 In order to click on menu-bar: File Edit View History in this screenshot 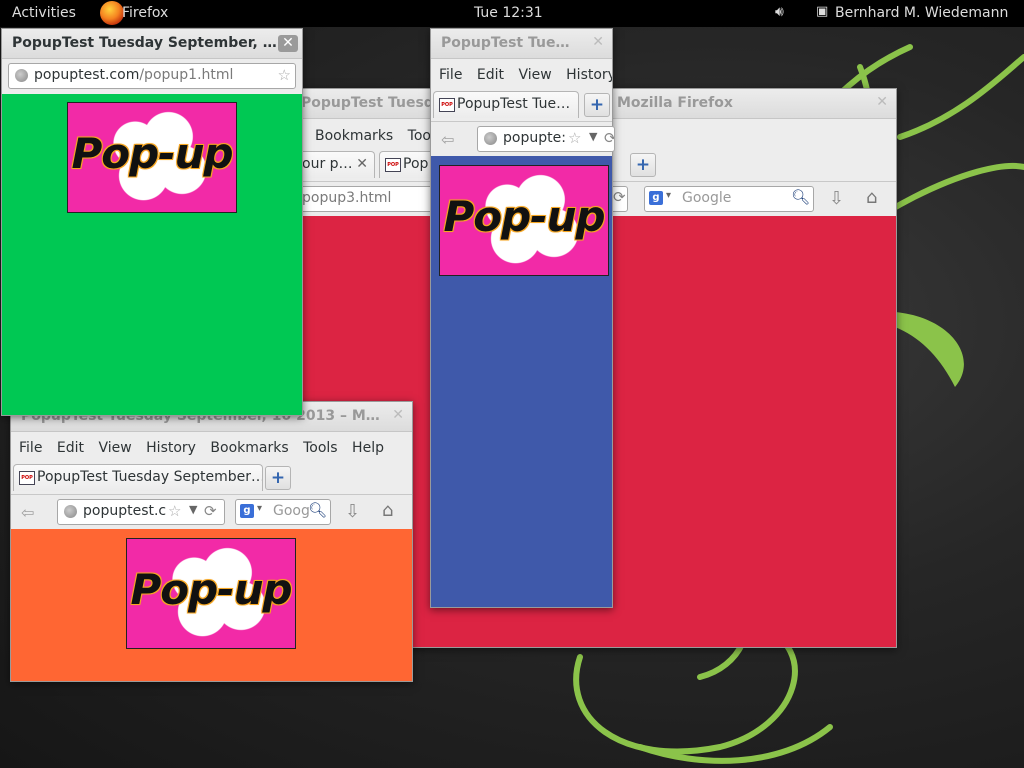, I will do `click(521, 75)`.